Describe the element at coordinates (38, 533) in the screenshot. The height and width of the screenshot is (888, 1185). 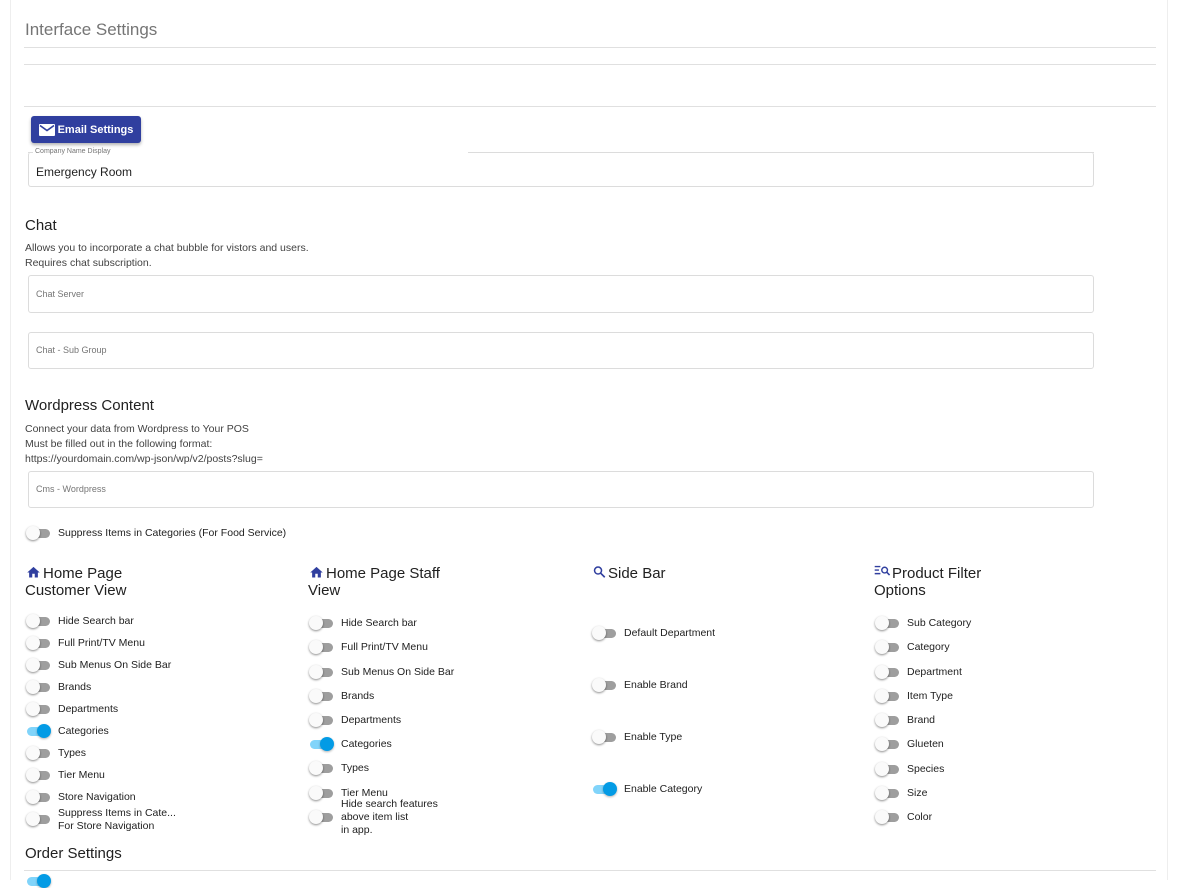
I see `suppress-food-toggle` at that location.